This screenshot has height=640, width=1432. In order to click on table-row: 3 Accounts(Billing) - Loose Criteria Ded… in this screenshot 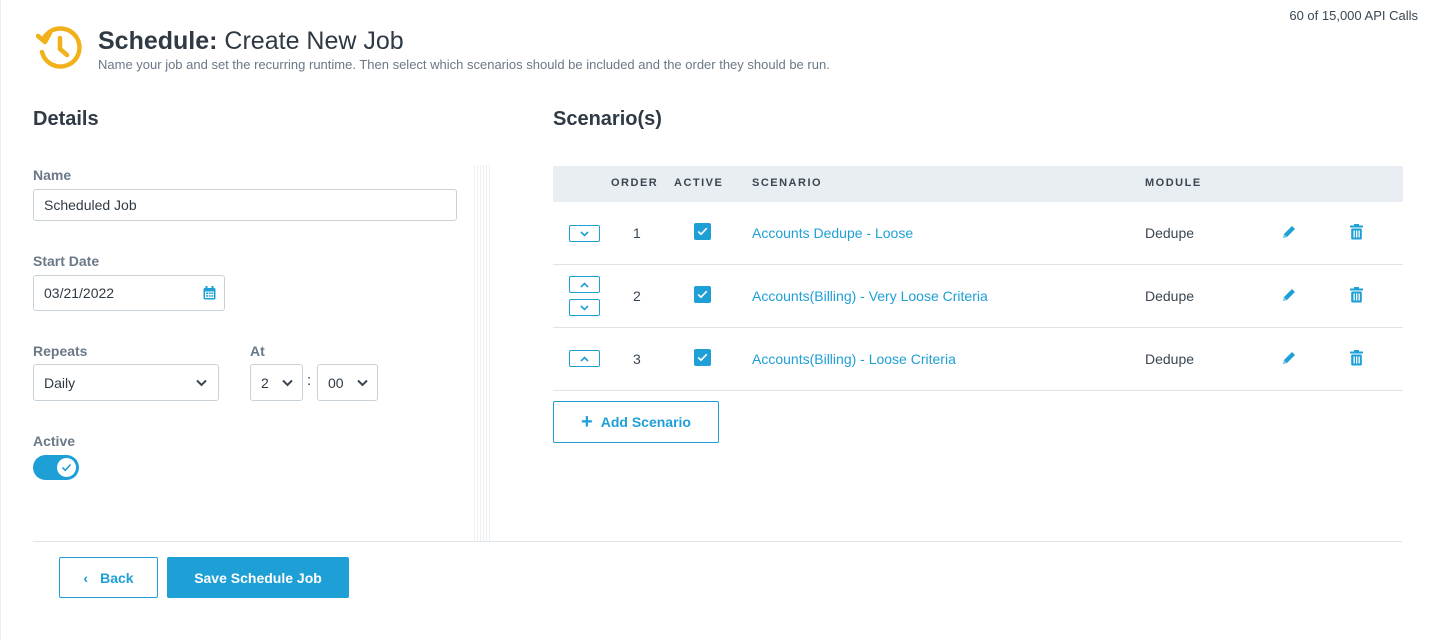, I will do `click(978, 359)`.